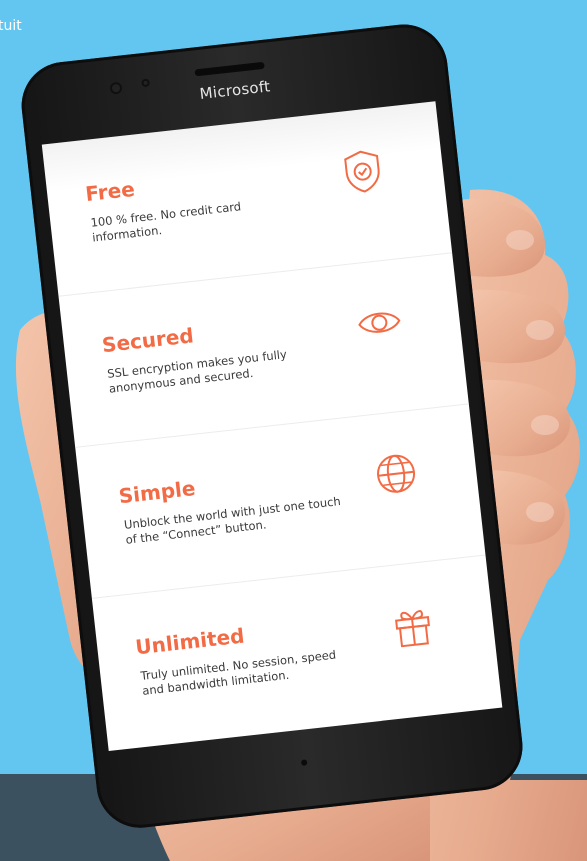  What do you see at coordinates (110, 191) in the screenshot?
I see `feature-title: Free` at bounding box center [110, 191].